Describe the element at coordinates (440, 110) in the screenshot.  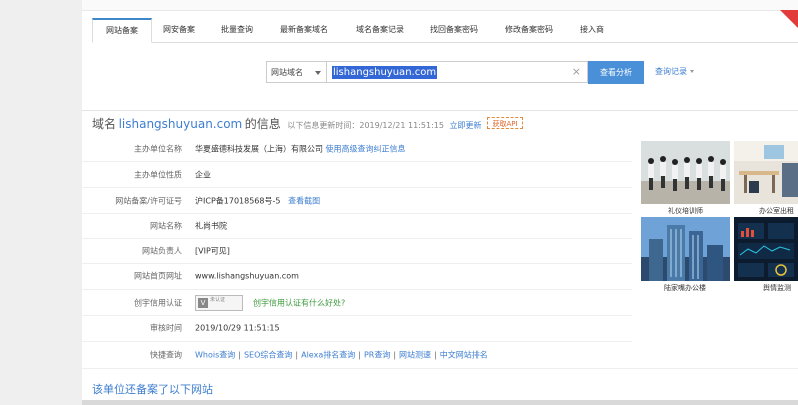
I see `divider` at that location.